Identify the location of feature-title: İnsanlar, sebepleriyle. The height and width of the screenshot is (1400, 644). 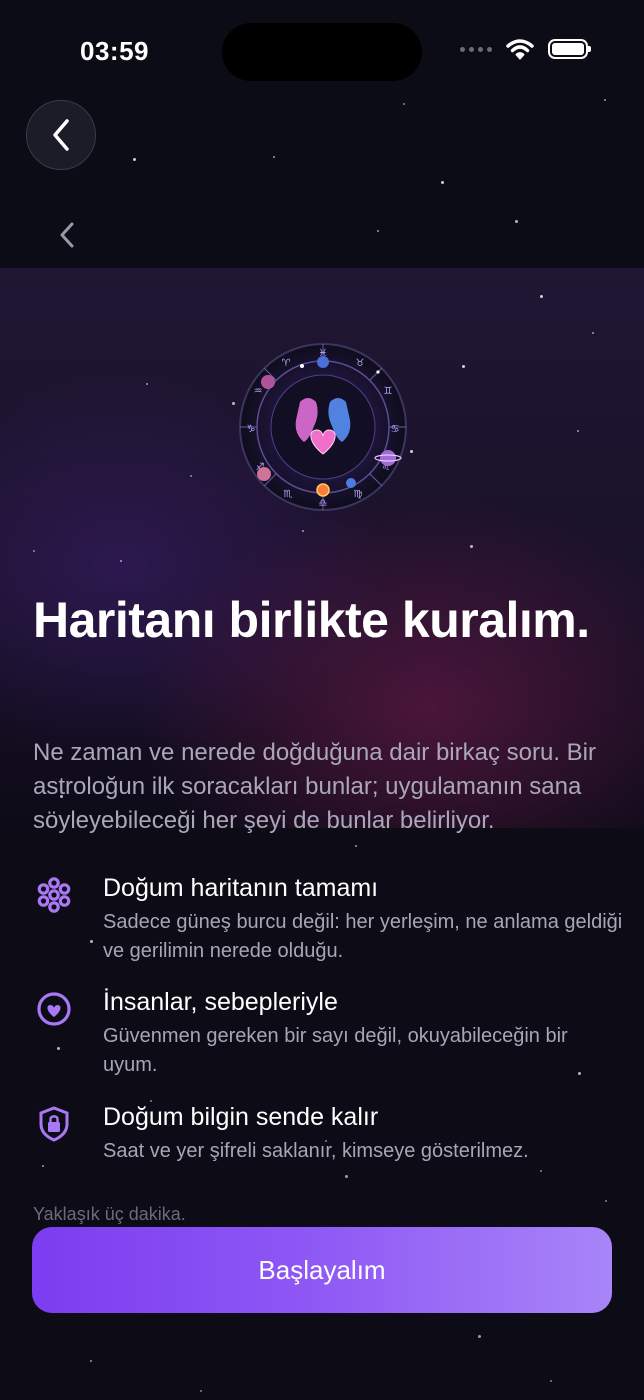
(220, 1002).